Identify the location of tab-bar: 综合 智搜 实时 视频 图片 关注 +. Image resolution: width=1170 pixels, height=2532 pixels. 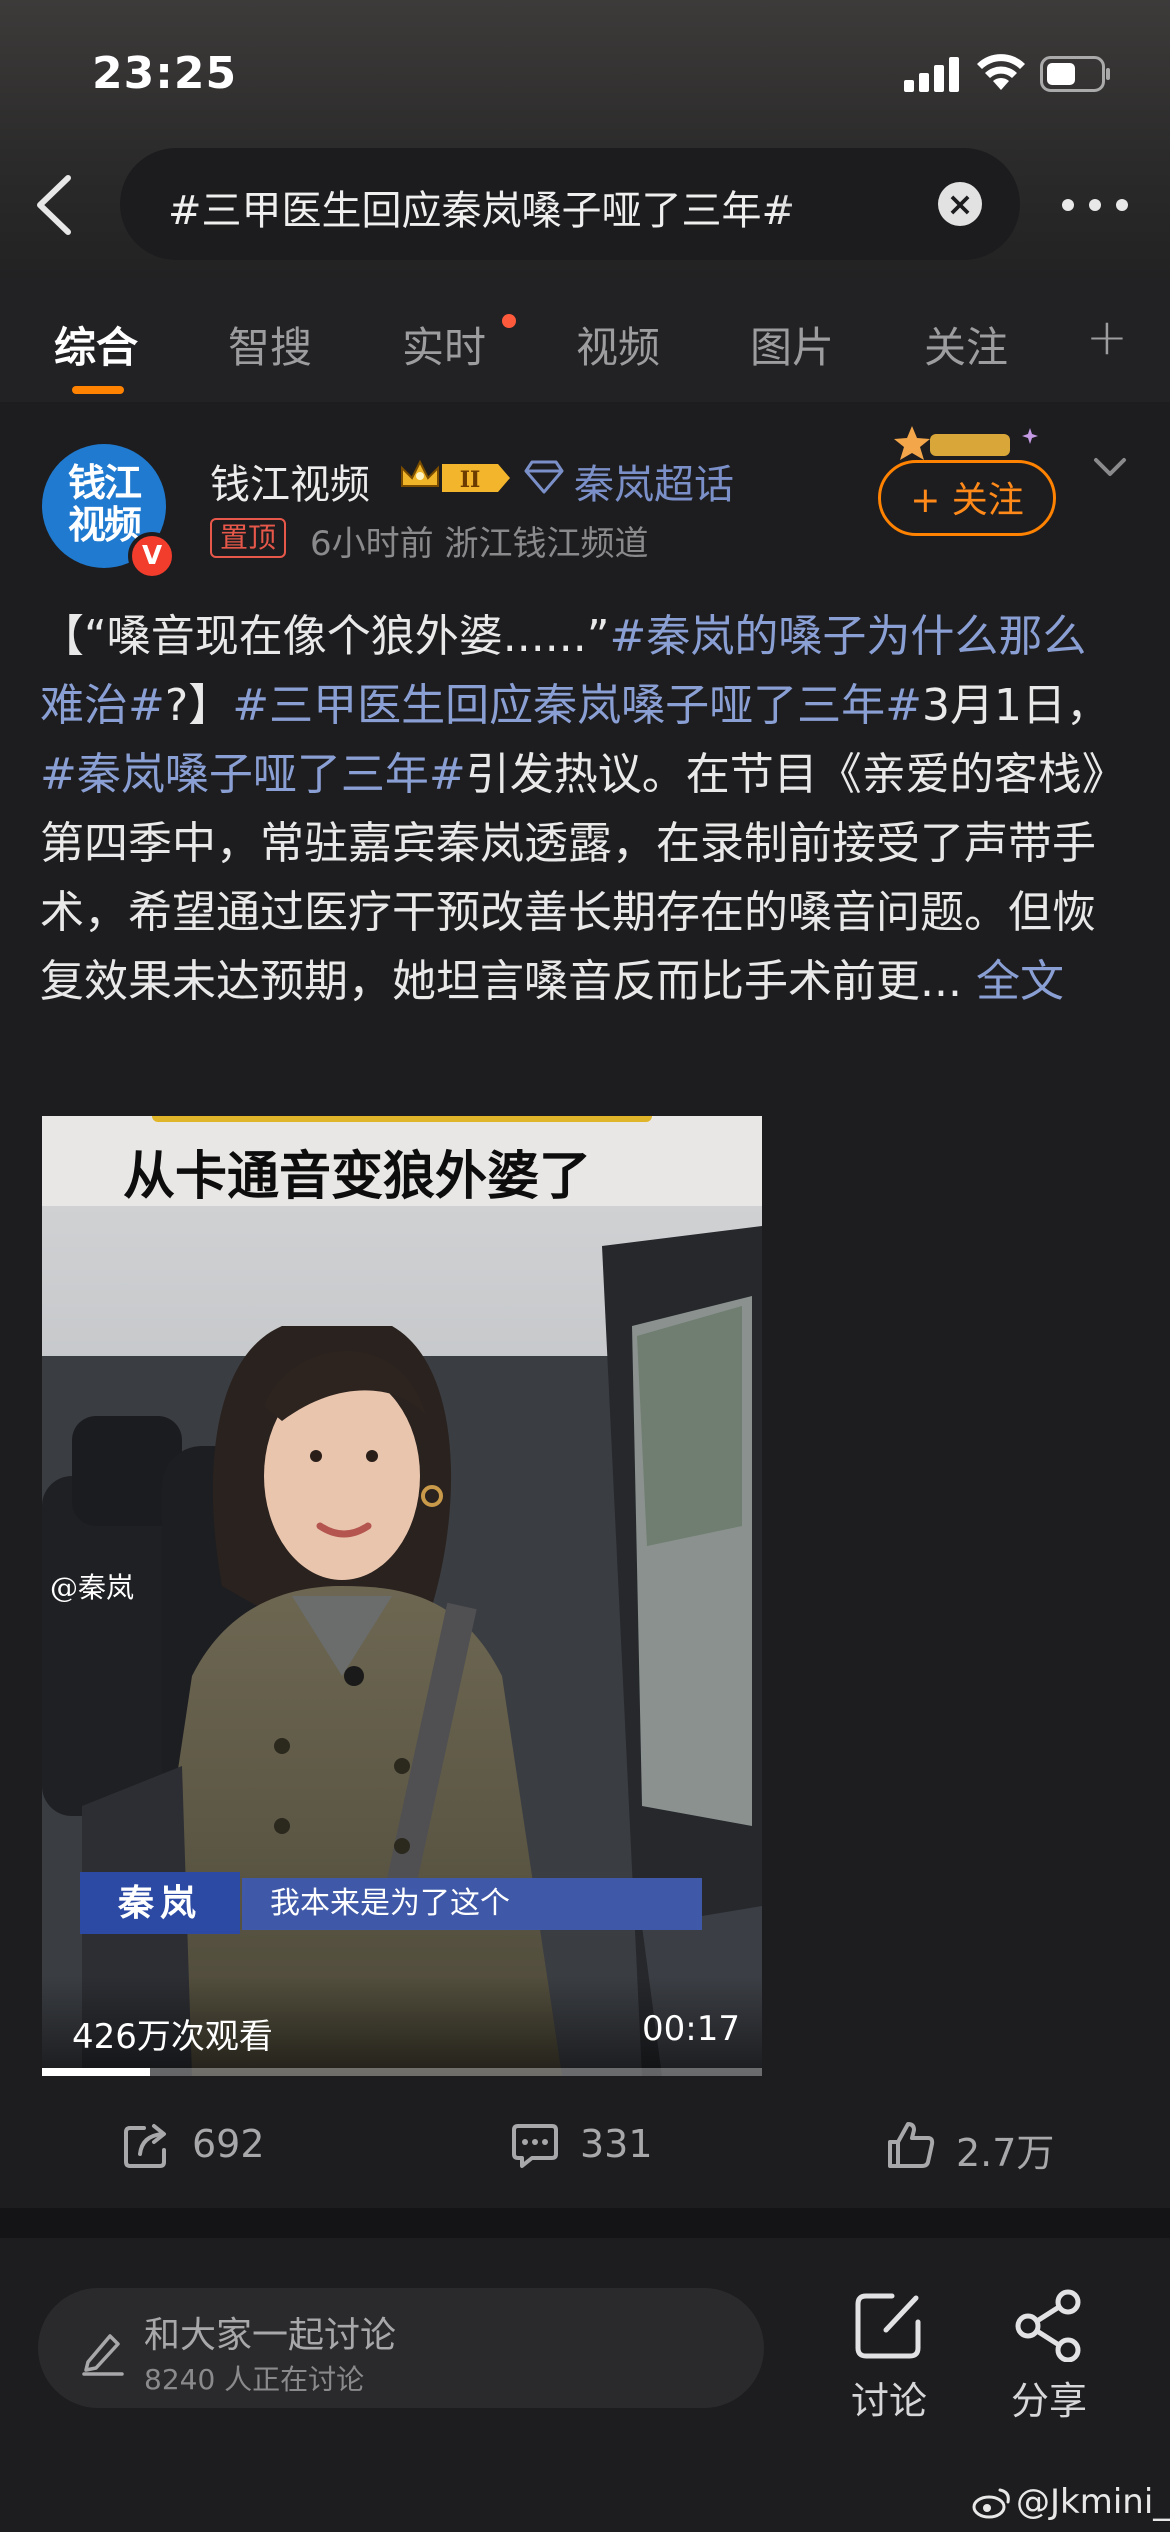
(585, 340).